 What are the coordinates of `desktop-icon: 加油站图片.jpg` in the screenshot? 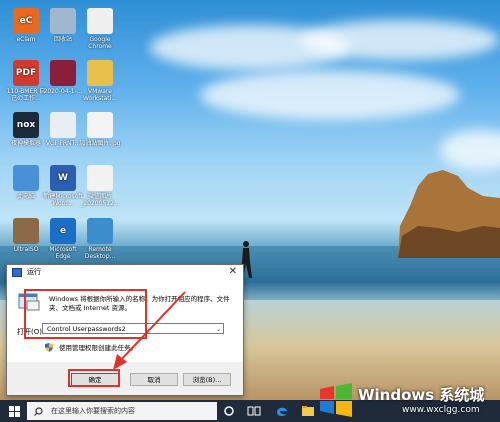 It's located at (100, 129).